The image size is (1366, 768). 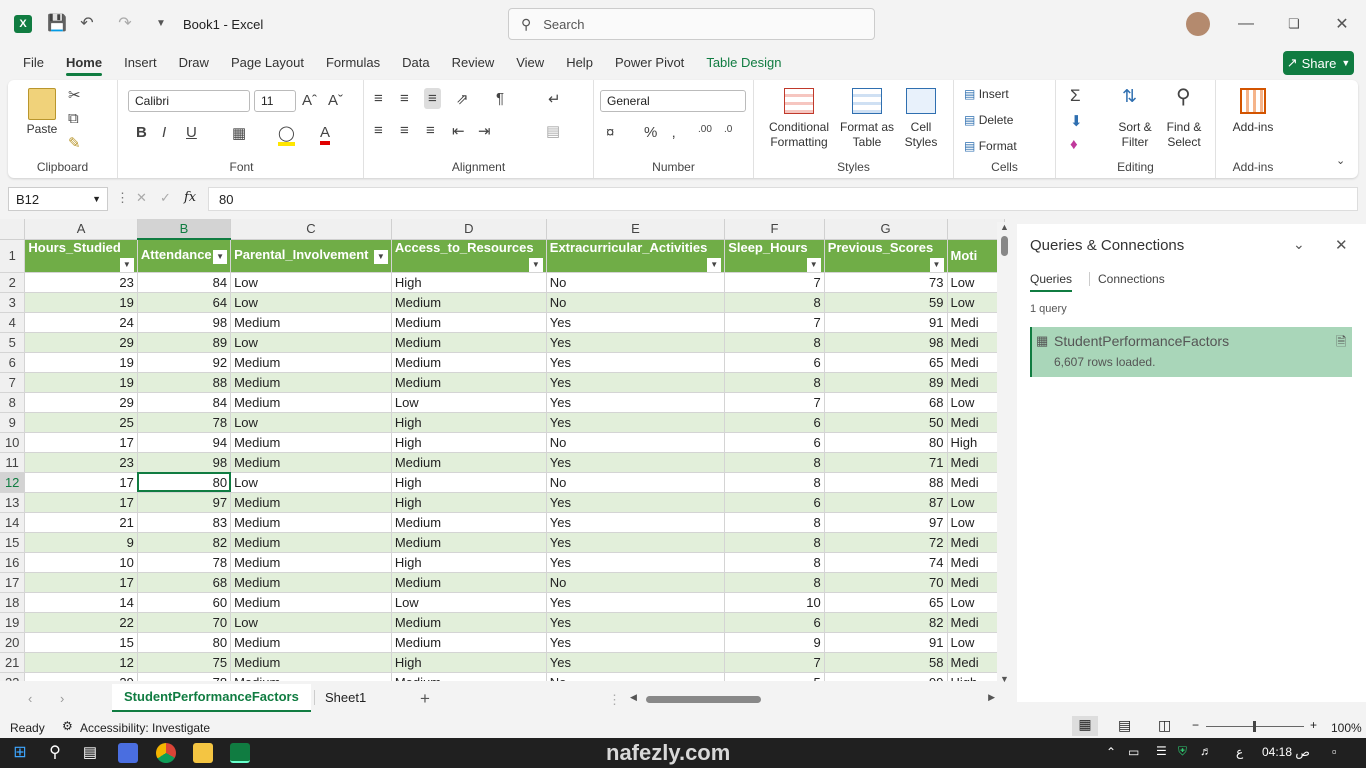 What do you see at coordinates (81, 422) in the screenshot?
I see `table-cell: 25` at bounding box center [81, 422].